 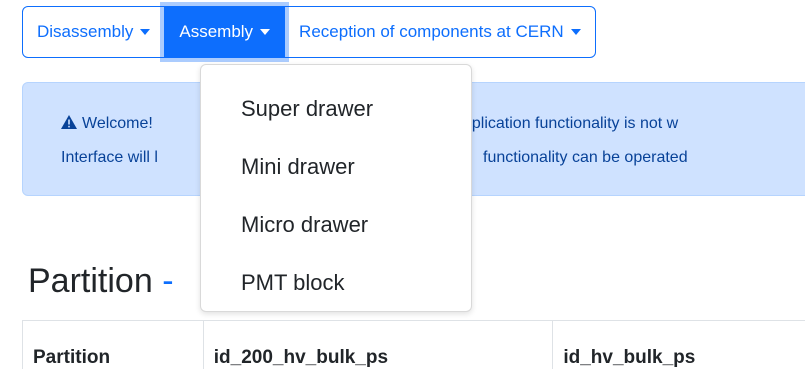 I want to click on alert-line-2-right: functionality can be operated, so click(x=585, y=157).